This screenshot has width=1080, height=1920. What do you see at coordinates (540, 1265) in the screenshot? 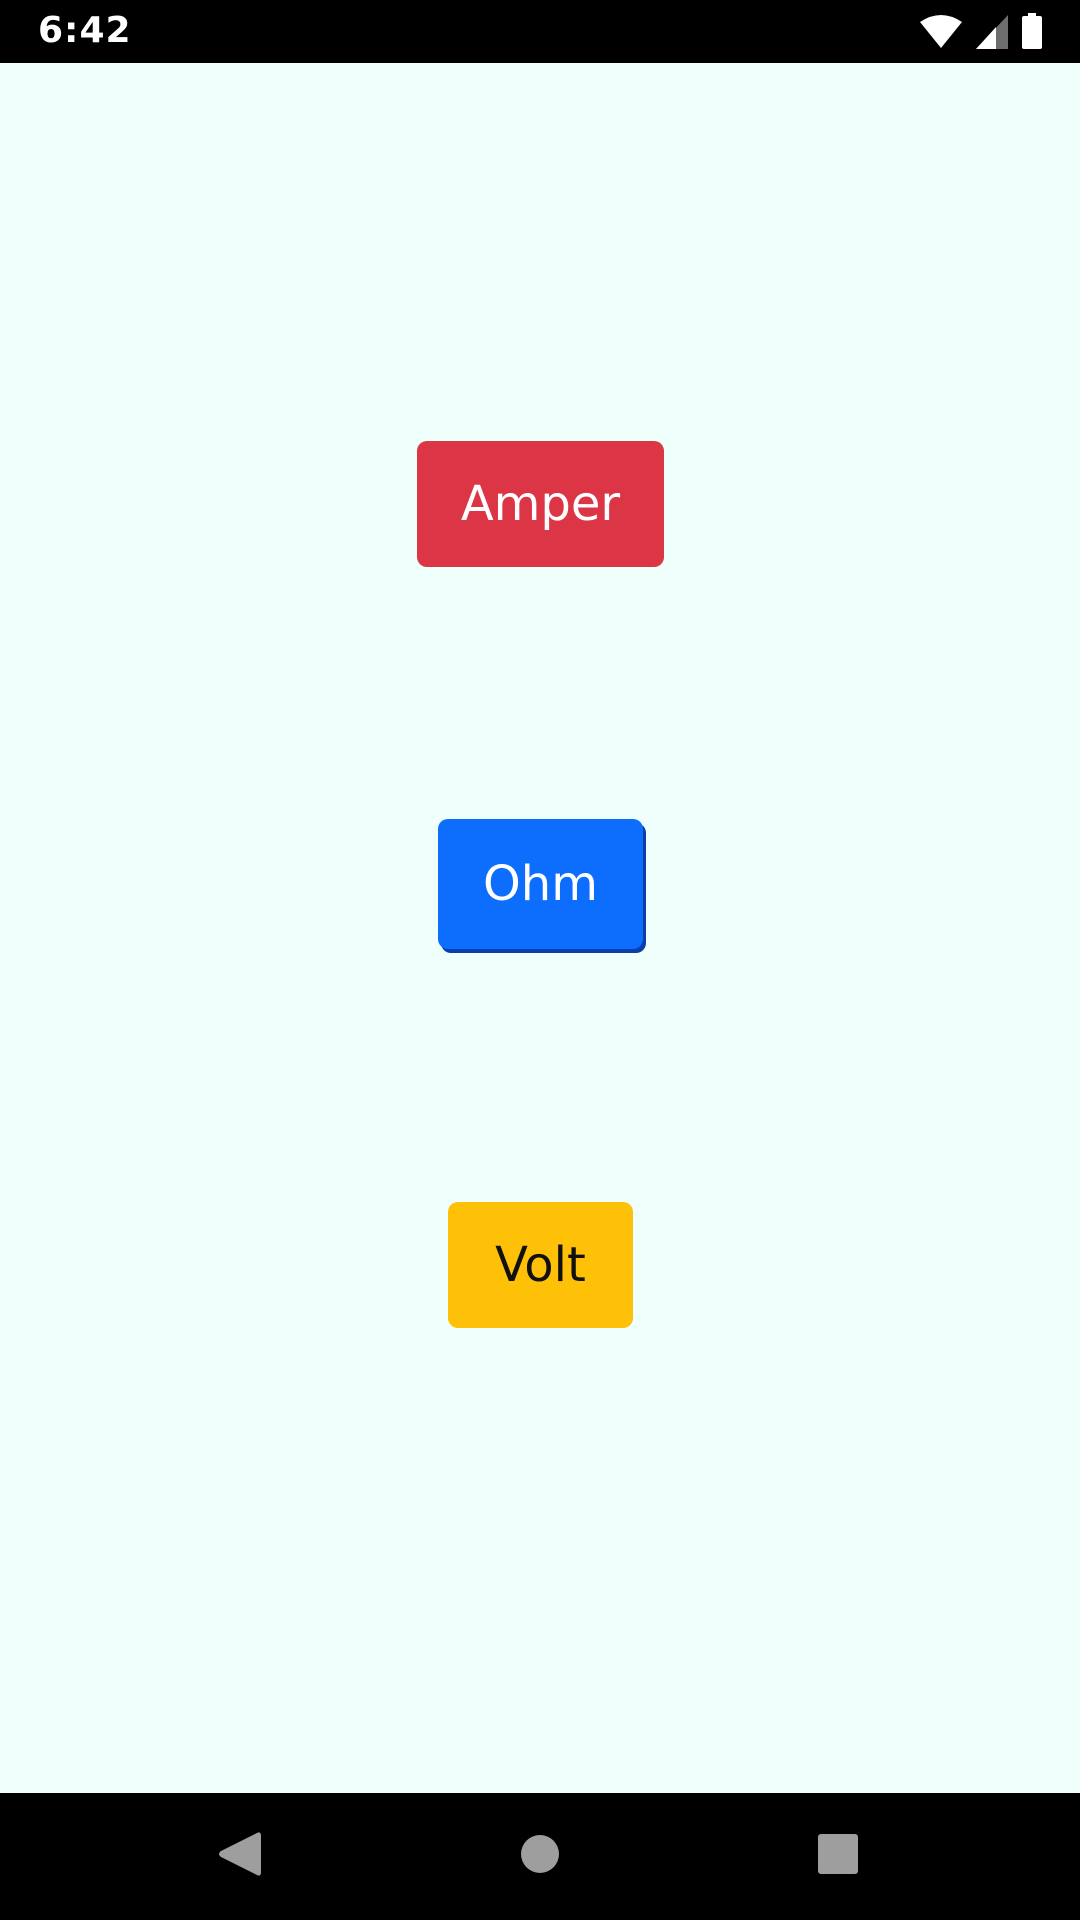
I see `volt-button: Volt` at bounding box center [540, 1265].